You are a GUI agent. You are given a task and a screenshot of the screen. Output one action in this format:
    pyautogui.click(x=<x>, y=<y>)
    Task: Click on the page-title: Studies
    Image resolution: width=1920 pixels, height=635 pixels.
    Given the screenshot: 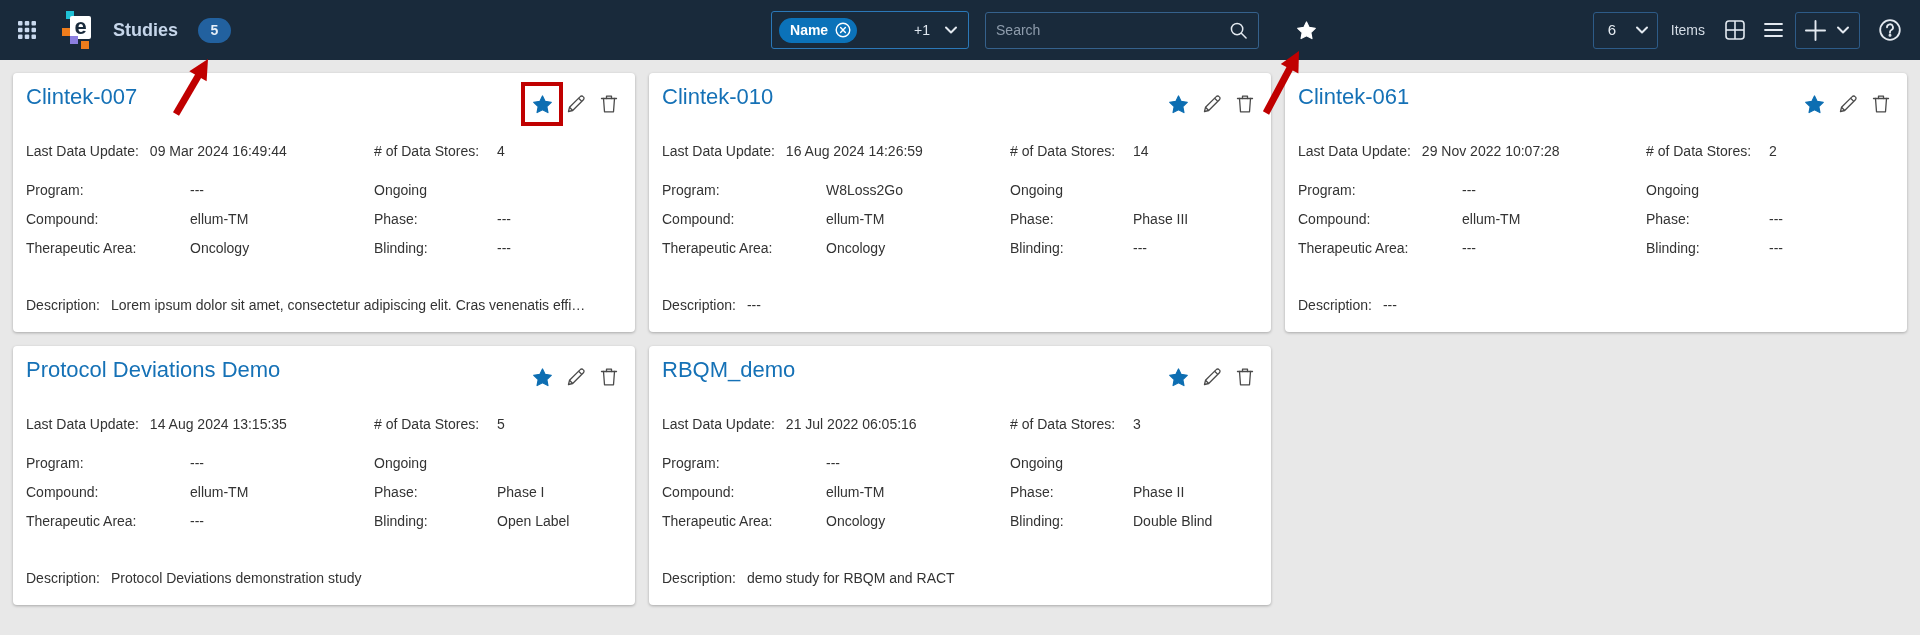 What is the action you would take?
    pyautogui.click(x=145, y=30)
    